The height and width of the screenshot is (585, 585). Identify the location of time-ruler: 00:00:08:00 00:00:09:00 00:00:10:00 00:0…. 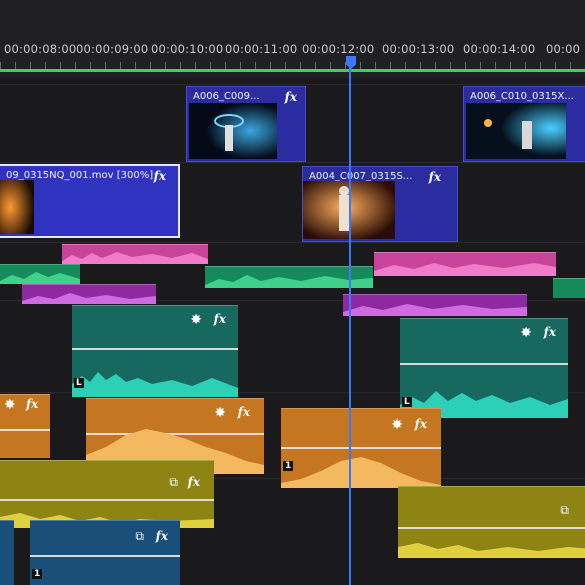
(292, 39).